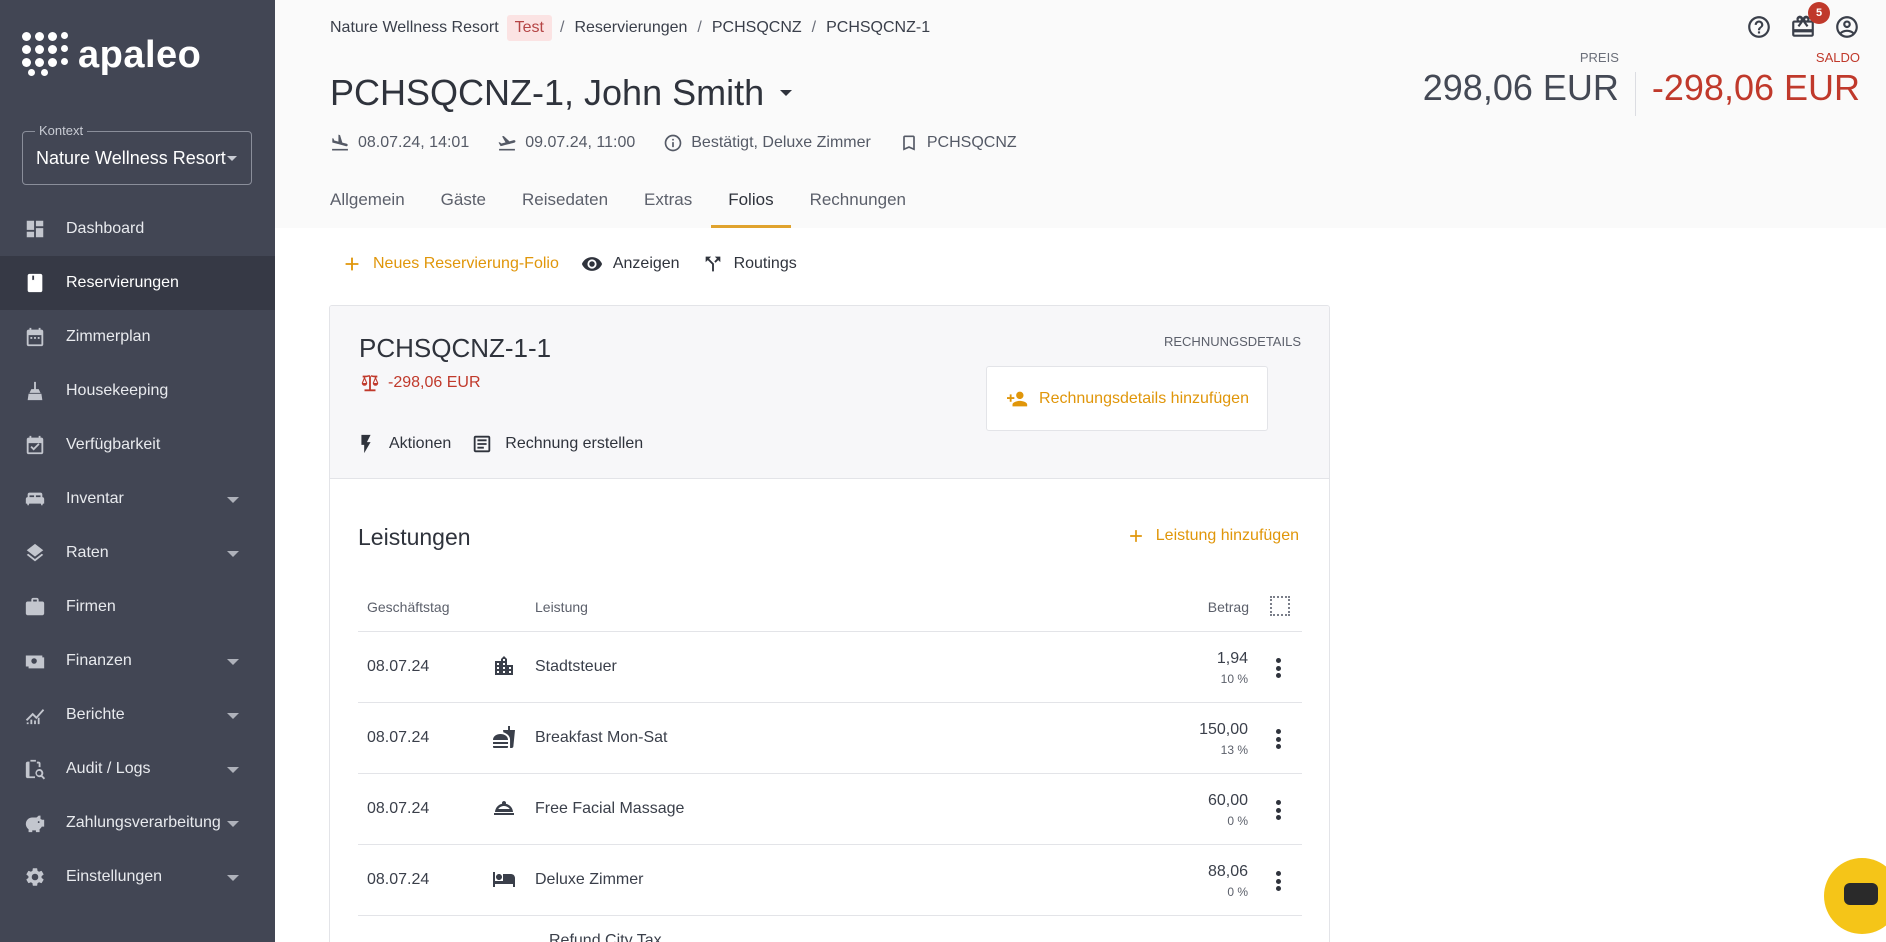 Image resolution: width=1886 pixels, height=942 pixels. I want to click on breadcrumb-reservation: PCHSQCNZ-1, so click(878, 27).